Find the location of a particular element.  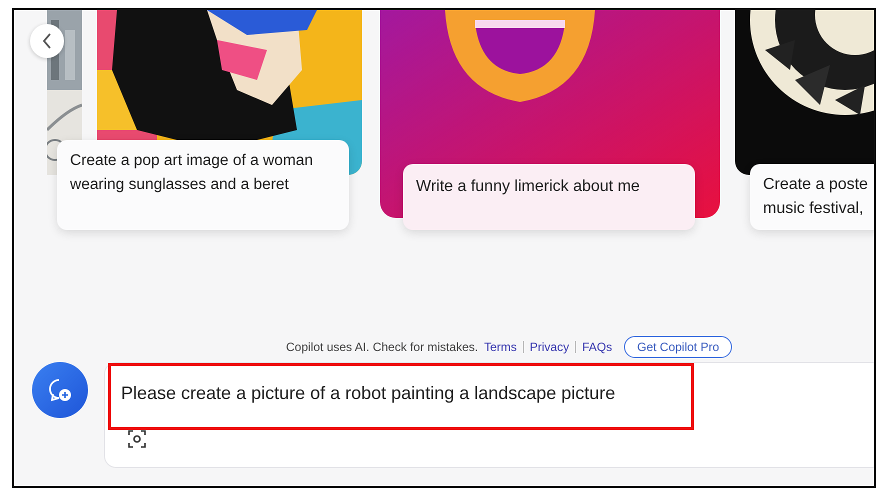

chat-plus-icon is located at coordinates (60, 390).